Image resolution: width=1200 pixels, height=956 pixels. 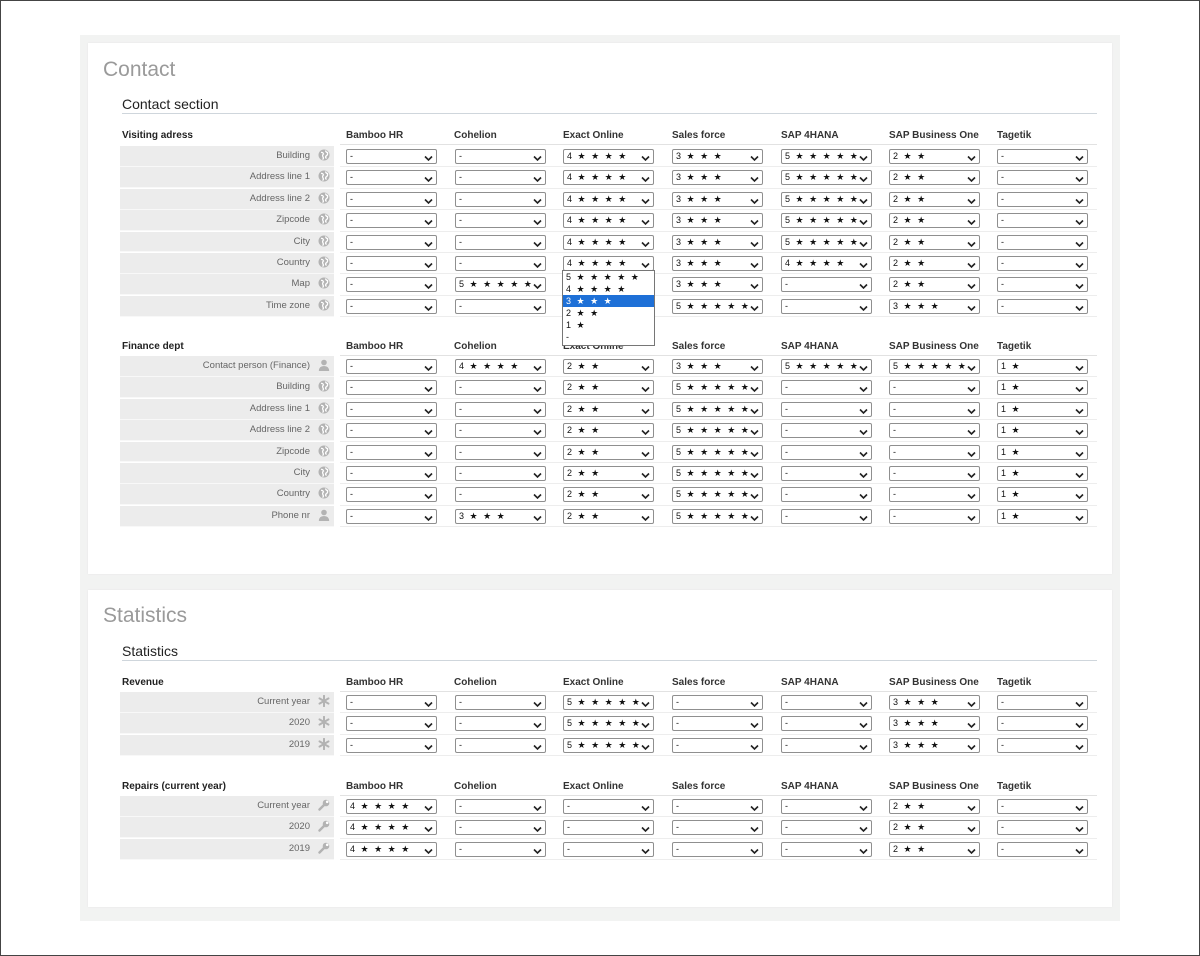 What do you see at coordinates (608, 337) in the screenshot?
I see `dropdown-option: -` at bounding box center [608, 337].